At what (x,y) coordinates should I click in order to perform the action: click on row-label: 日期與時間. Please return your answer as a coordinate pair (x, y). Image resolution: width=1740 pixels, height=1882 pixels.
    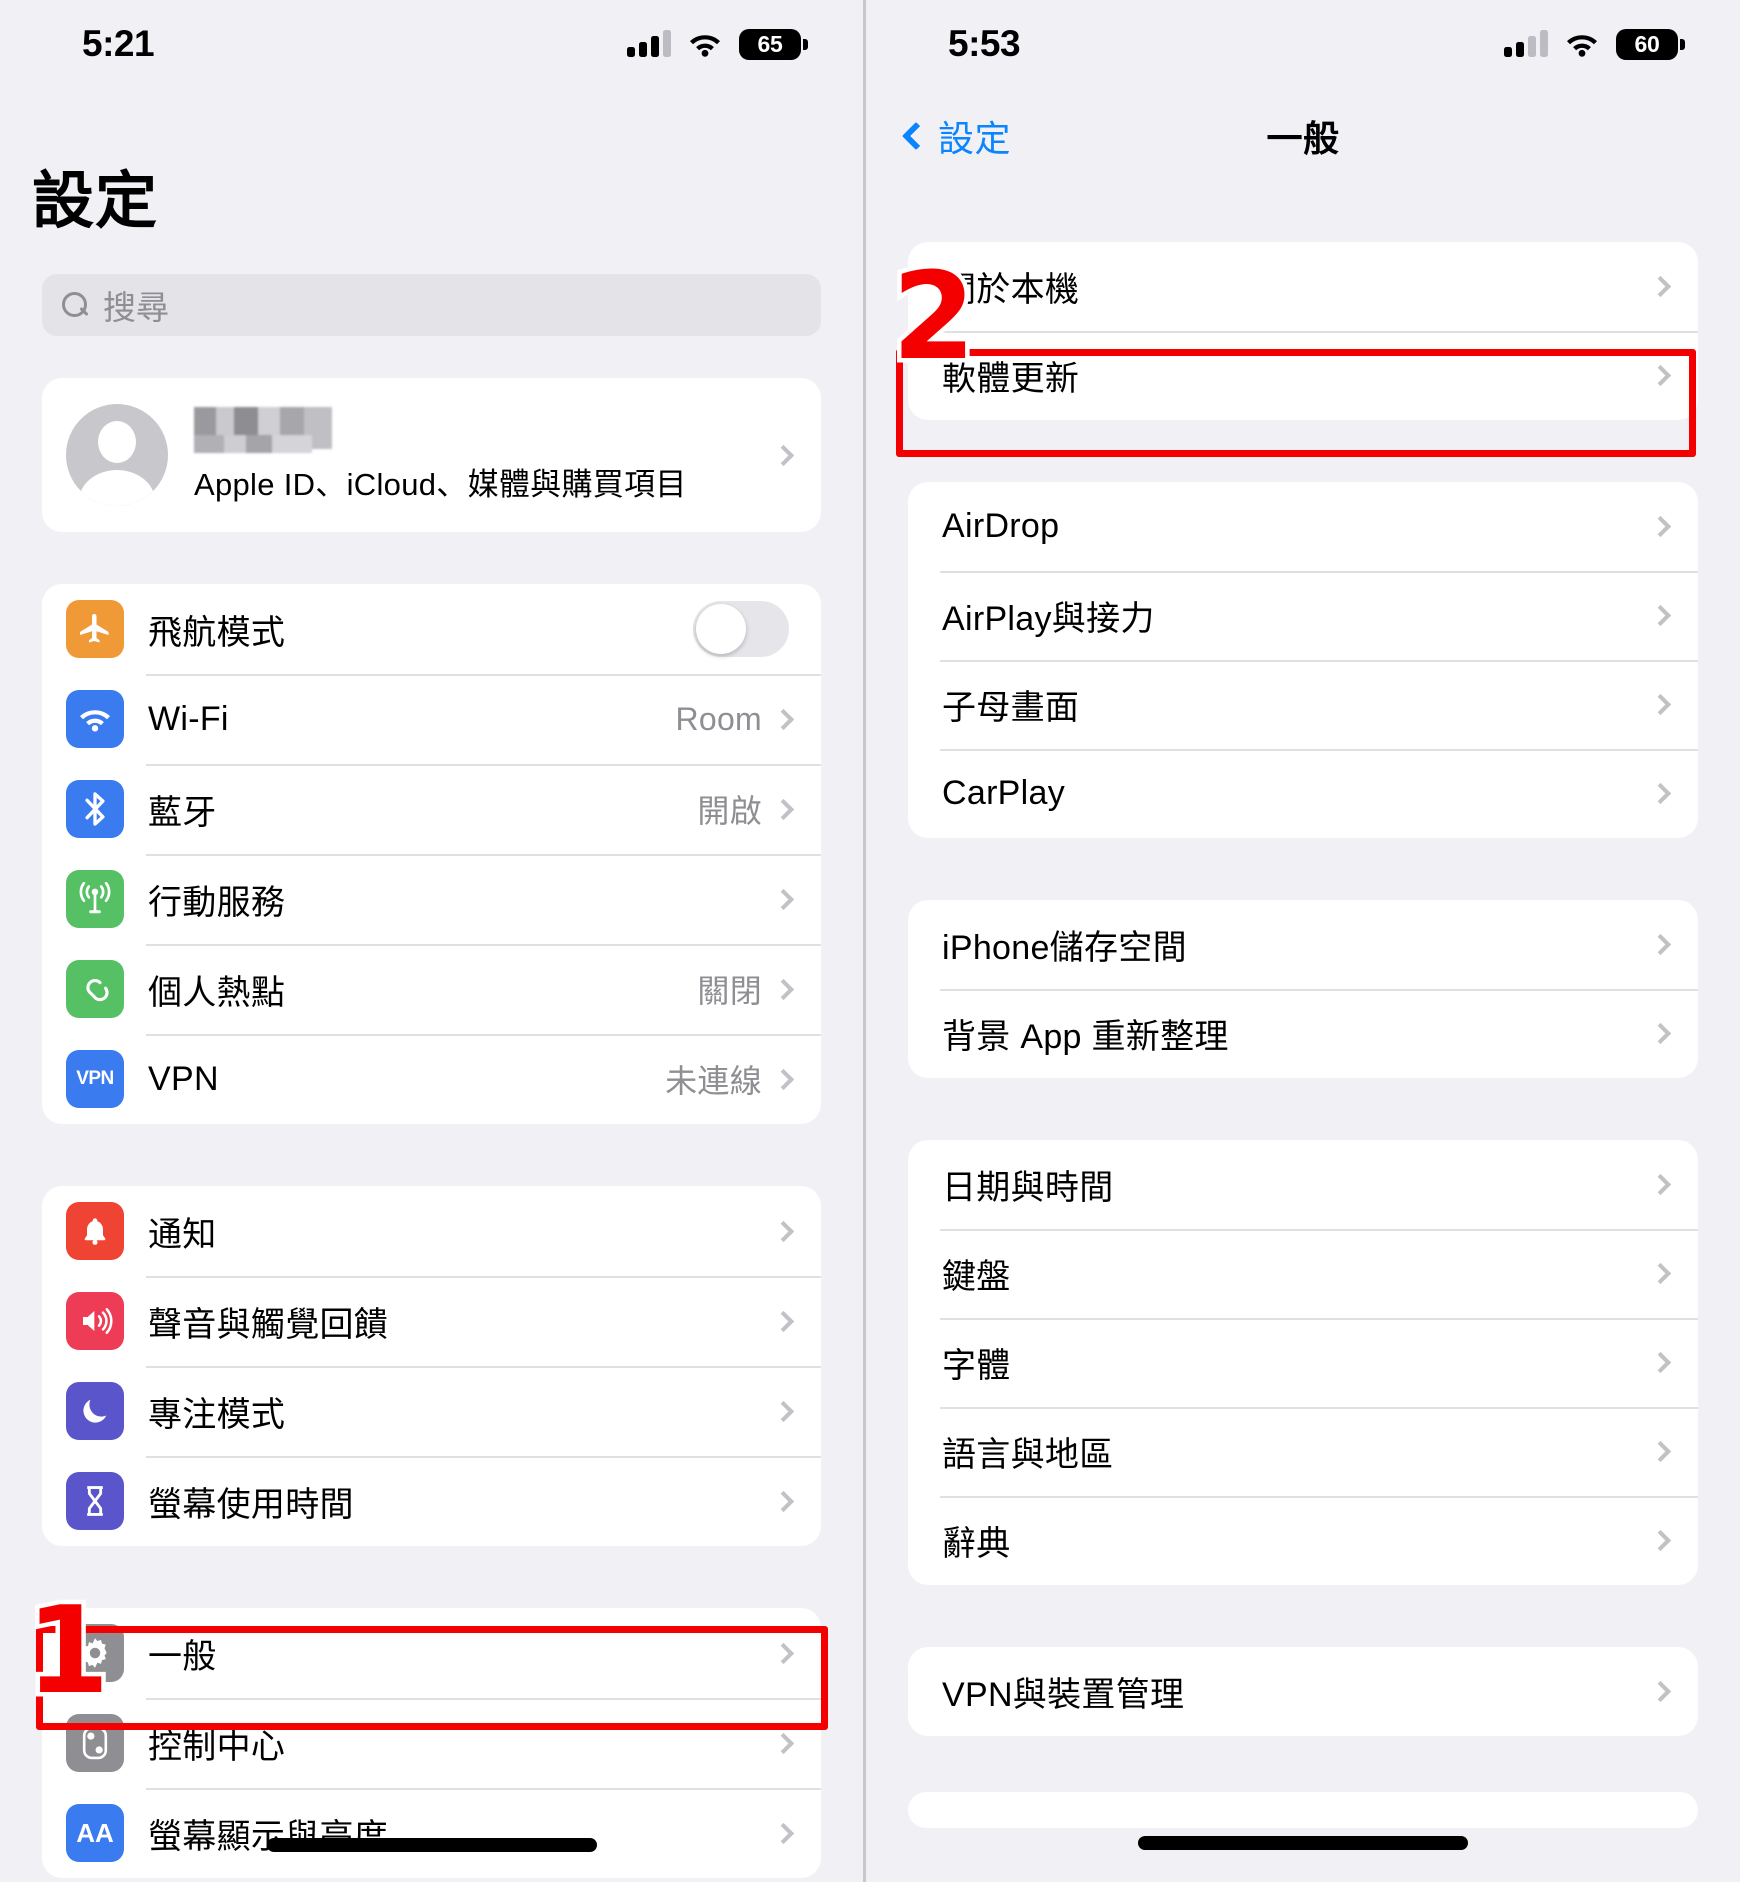
    Looking at the image, I should click on (1028, 1188).